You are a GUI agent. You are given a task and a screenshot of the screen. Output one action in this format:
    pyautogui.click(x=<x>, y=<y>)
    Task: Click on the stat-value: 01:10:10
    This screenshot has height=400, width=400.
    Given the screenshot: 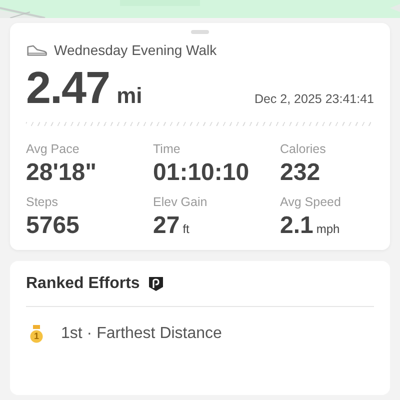 What is the action you would take?
    pyautogui.click(x=201, y=173)
    